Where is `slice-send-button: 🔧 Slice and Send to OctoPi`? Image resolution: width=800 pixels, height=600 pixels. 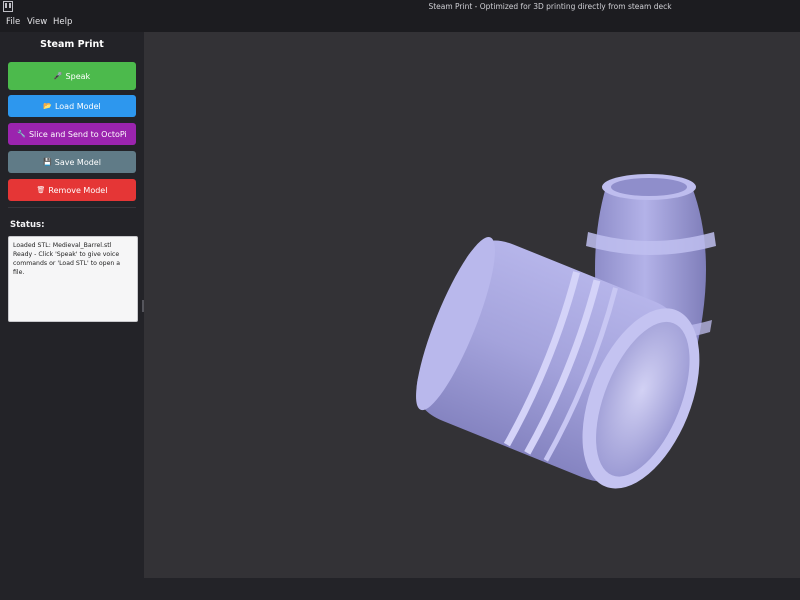
slice-send-button: 🔧 Slice and Send to OctoPi is located at coordinates (72, 134).